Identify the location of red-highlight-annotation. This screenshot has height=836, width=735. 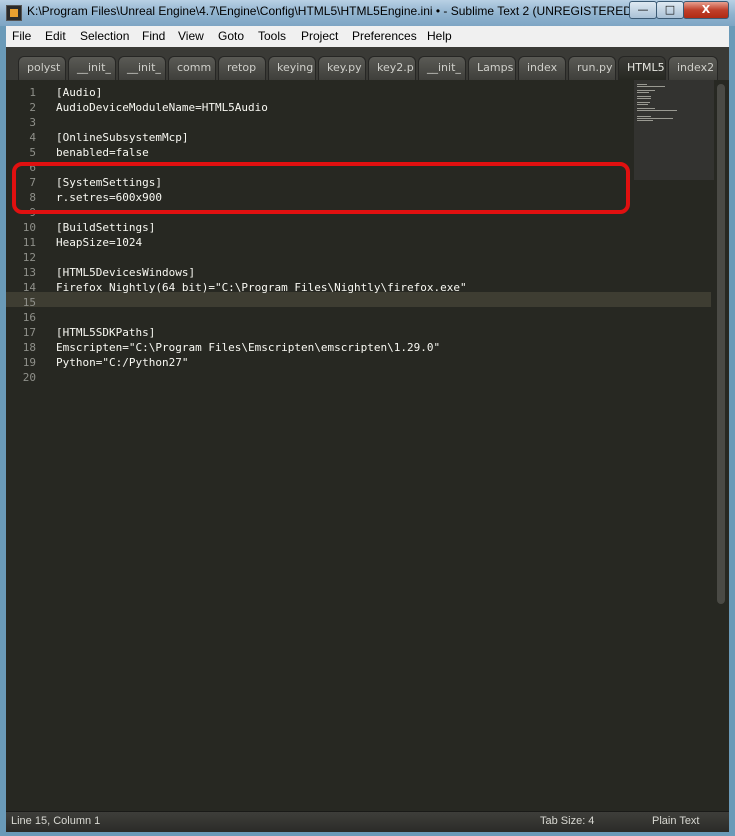
(321, 188).